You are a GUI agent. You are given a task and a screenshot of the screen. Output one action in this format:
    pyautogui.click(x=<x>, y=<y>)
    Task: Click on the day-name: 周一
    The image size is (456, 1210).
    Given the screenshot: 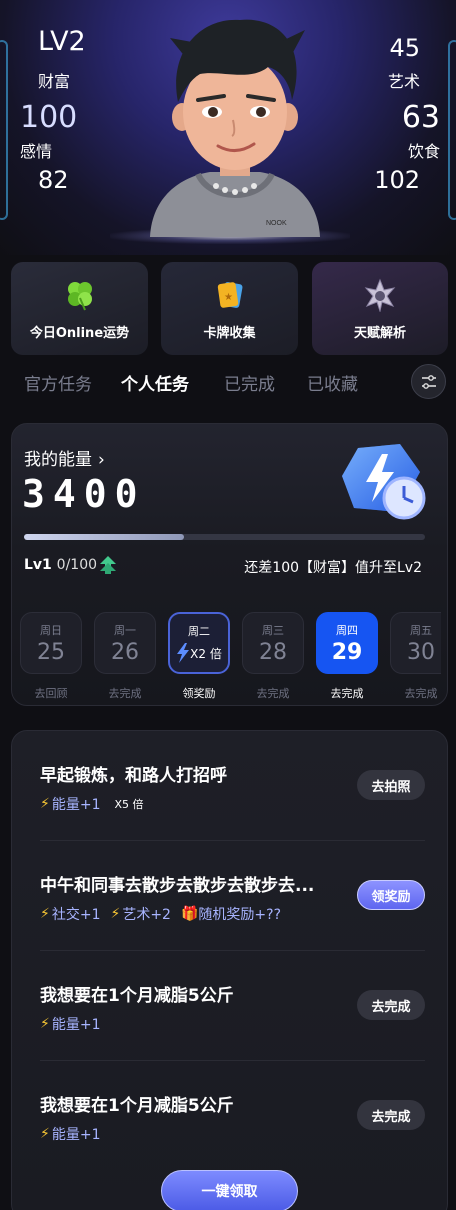 What is the action you would take?
    pyautogui.click(x=125, y=630)
    